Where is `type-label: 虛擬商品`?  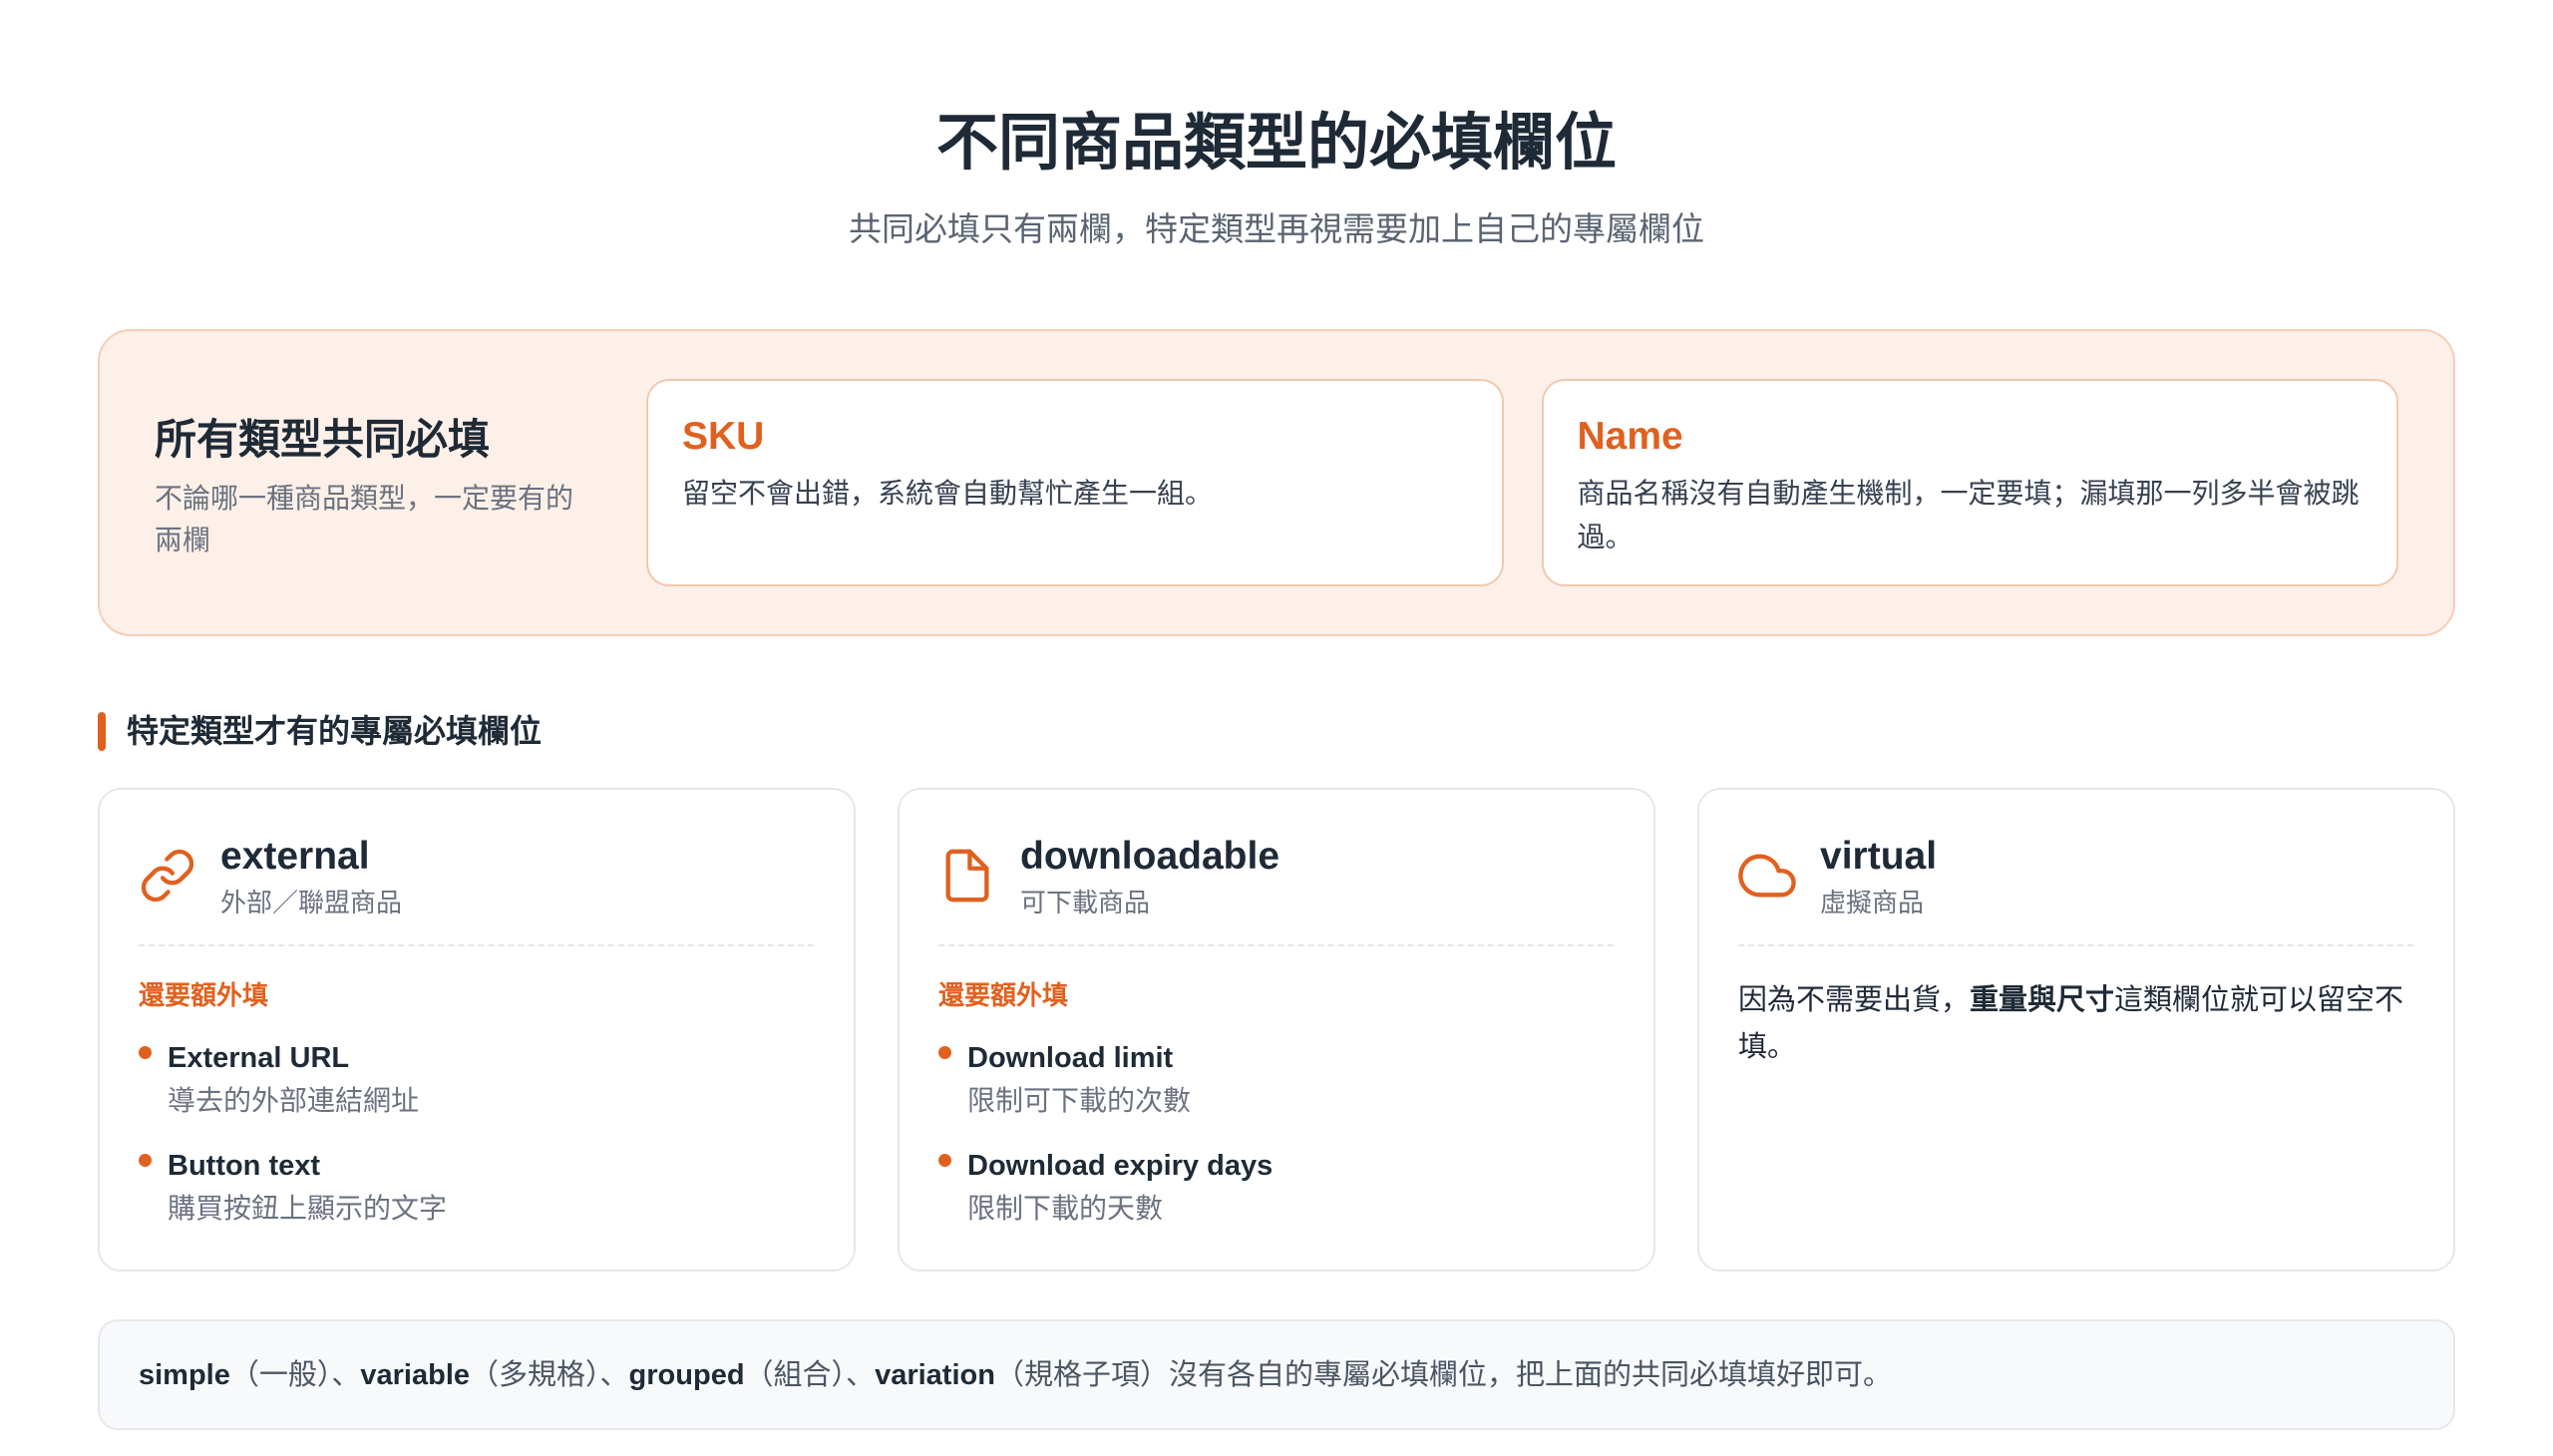
type-label: 虛擬商品 is located at coordinates (1873, 902).